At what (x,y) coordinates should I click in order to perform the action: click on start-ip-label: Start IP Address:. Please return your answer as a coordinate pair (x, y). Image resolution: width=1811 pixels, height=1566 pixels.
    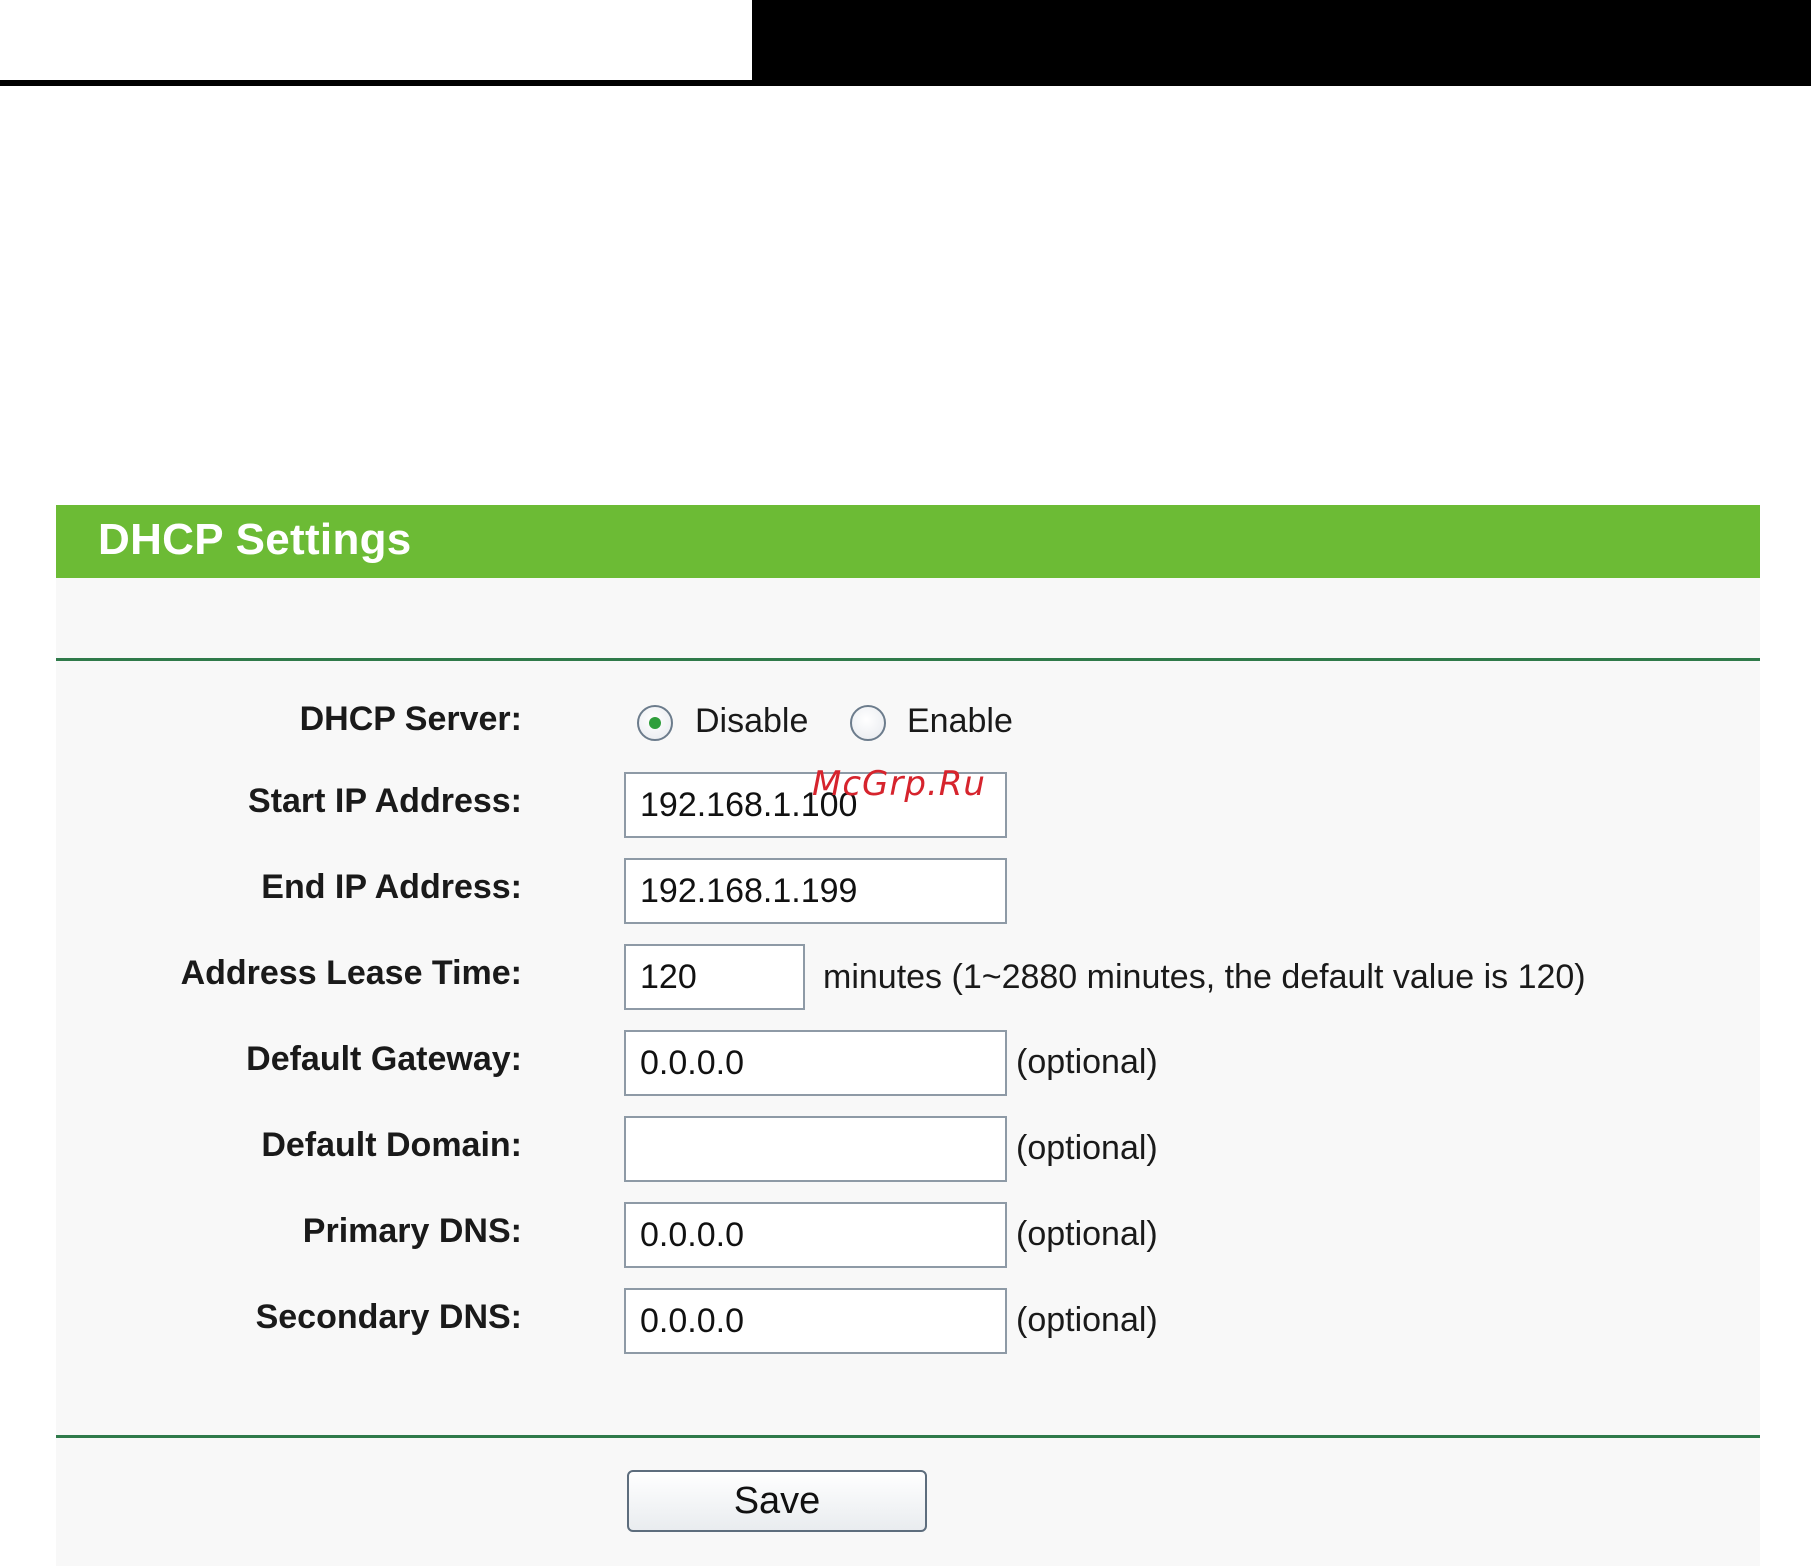
    Looking at the image, I should click on (385, 801).